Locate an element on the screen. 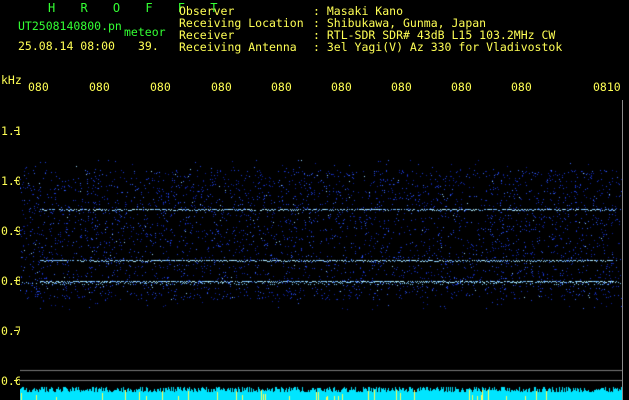 This screenshot has height=400, width=629. timestamp: 25.08.14 08:00 is located at coordinates (66, 46).